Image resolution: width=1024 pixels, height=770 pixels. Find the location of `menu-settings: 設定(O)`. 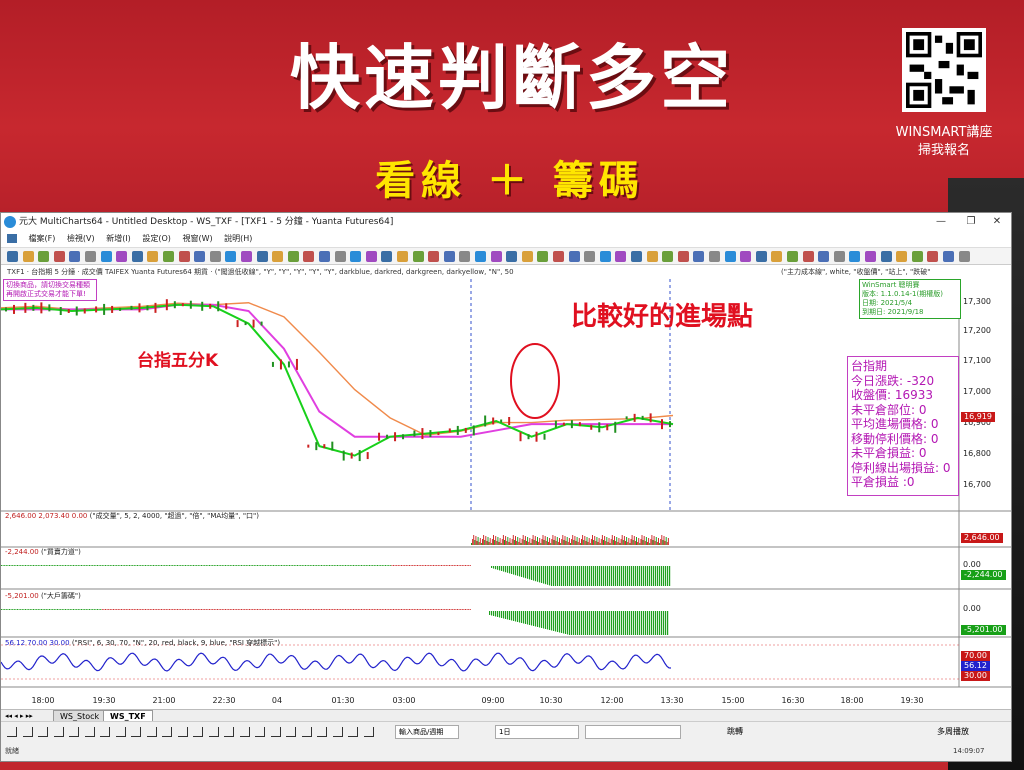

menu-settings: 設定(O) is located at coordinates (156, 239).